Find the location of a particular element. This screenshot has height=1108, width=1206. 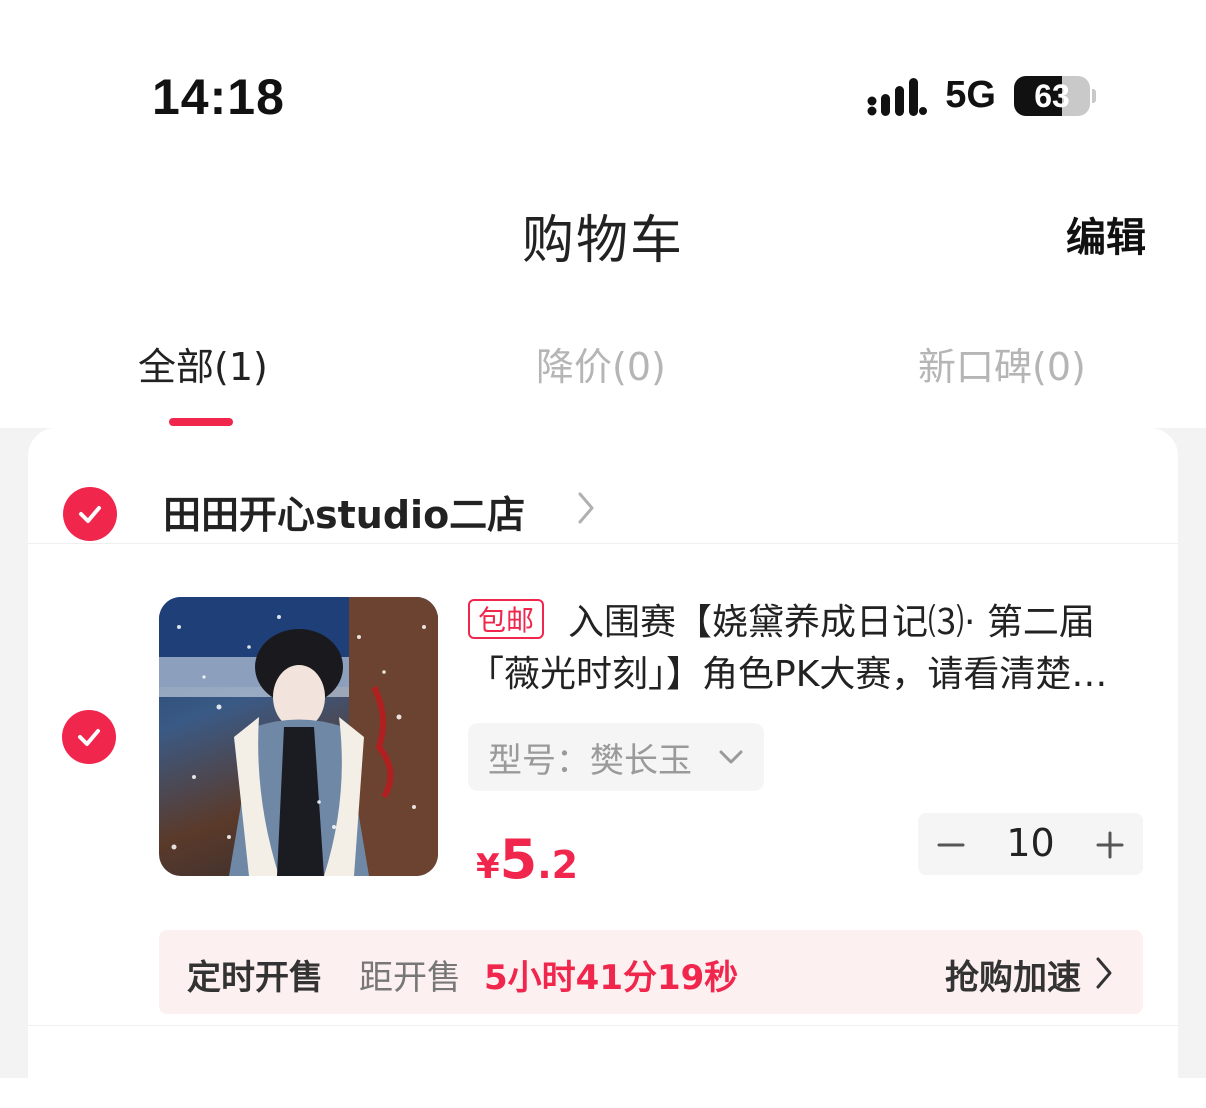

presale-bar: 定时开售 距开售 5小时41分19秒 抢购加速 is located at coordinates (651, 972).